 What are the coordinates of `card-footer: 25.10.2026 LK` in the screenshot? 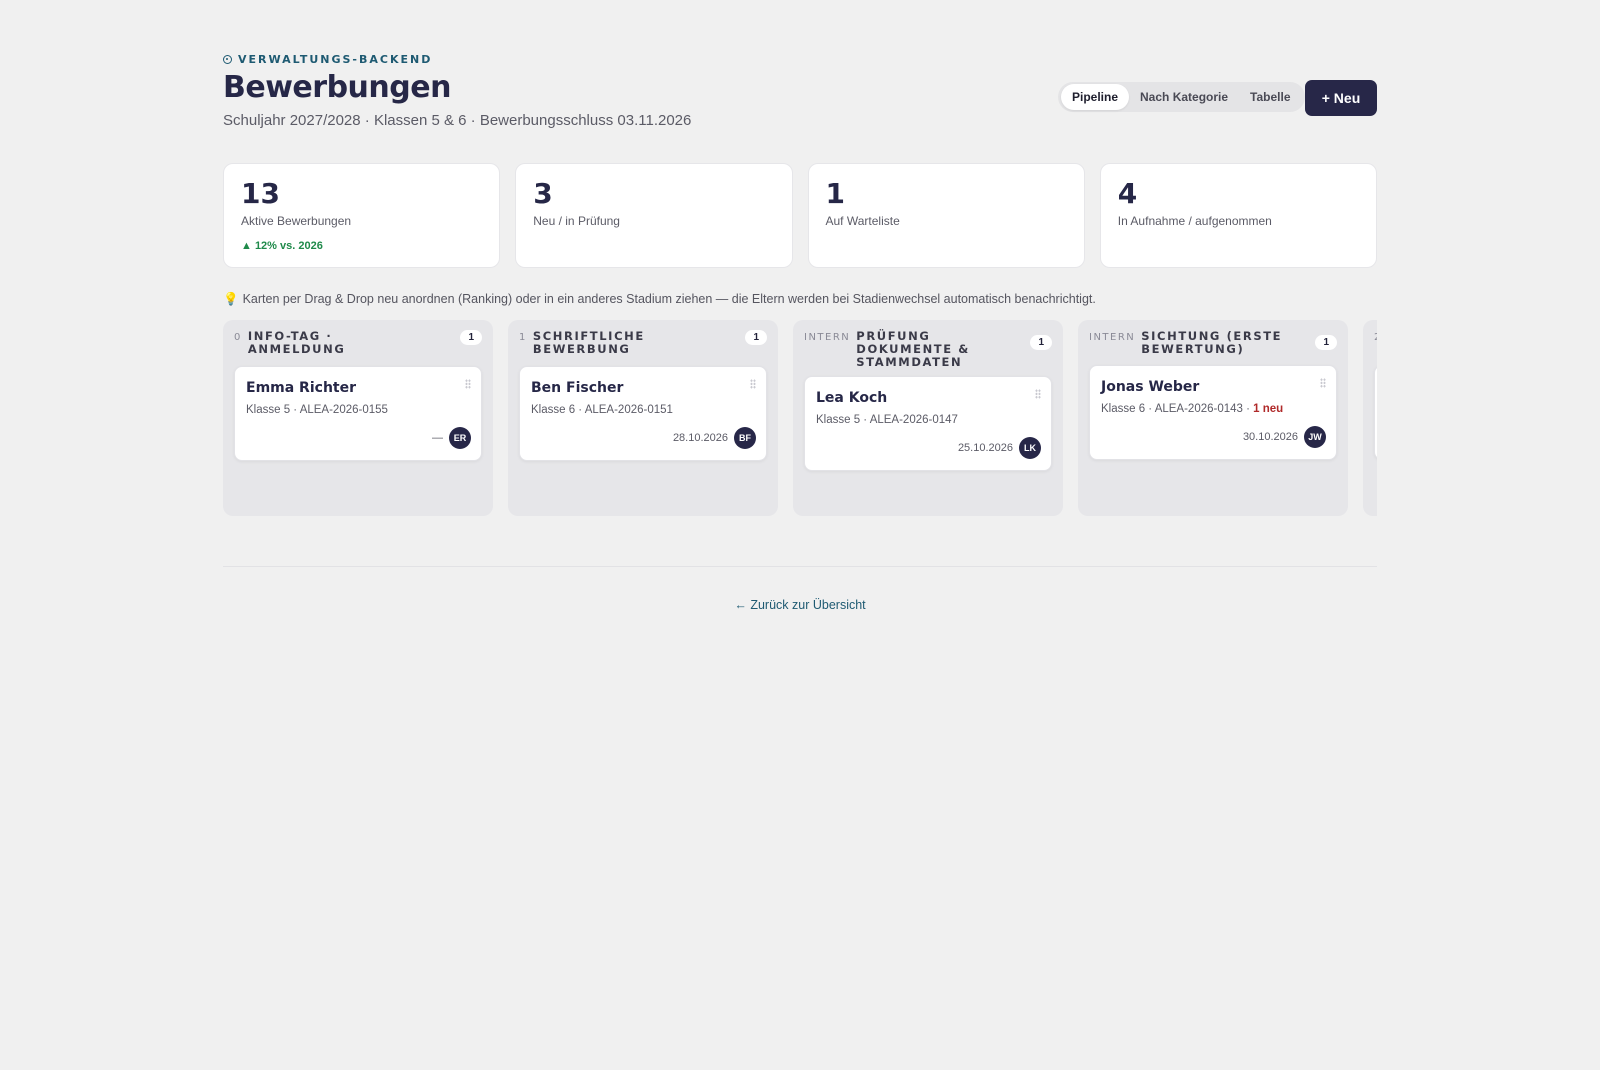 It's located at (999, 448).